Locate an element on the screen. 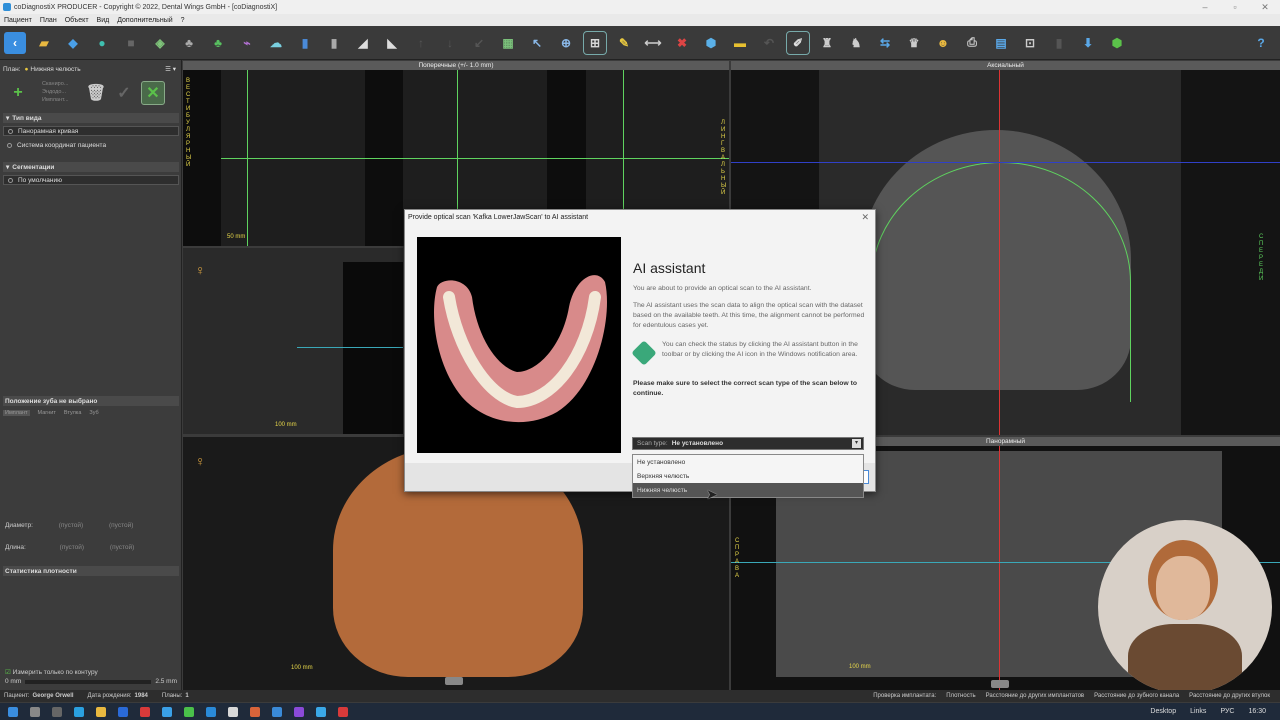 This screenshot has width=1280, height=720. menu-help: ? is located at coordinates (183, 20).